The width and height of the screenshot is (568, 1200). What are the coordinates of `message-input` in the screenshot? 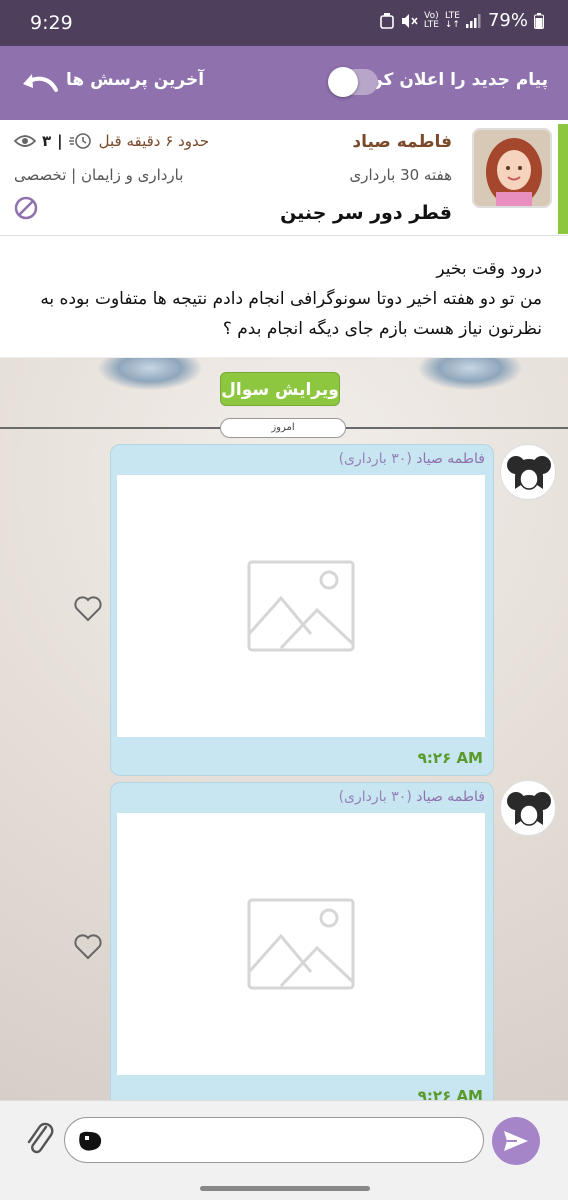 It's located at (274, 1140).